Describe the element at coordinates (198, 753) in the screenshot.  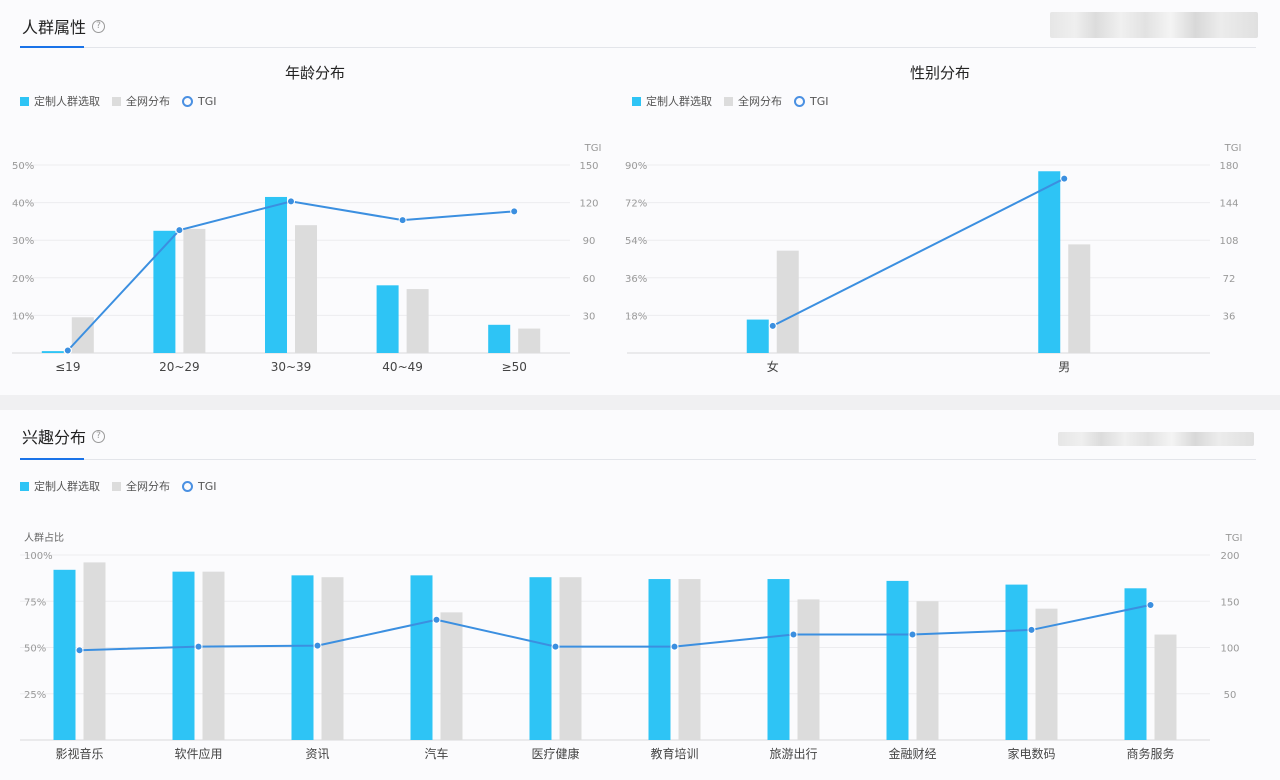
I see `x-tick-label: 软件应用` at that location.